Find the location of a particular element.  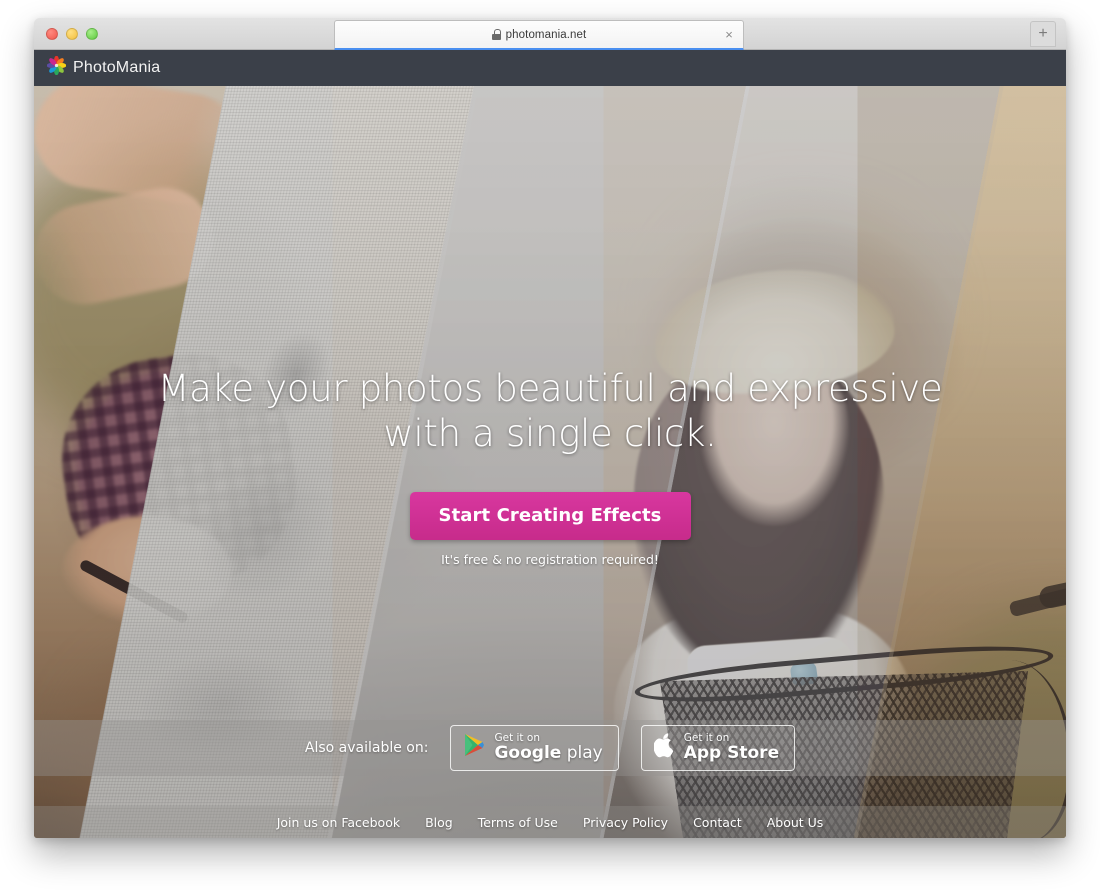

app-stores-bar: Also available on: Get it on Google play is located at coordinates (550, 748).